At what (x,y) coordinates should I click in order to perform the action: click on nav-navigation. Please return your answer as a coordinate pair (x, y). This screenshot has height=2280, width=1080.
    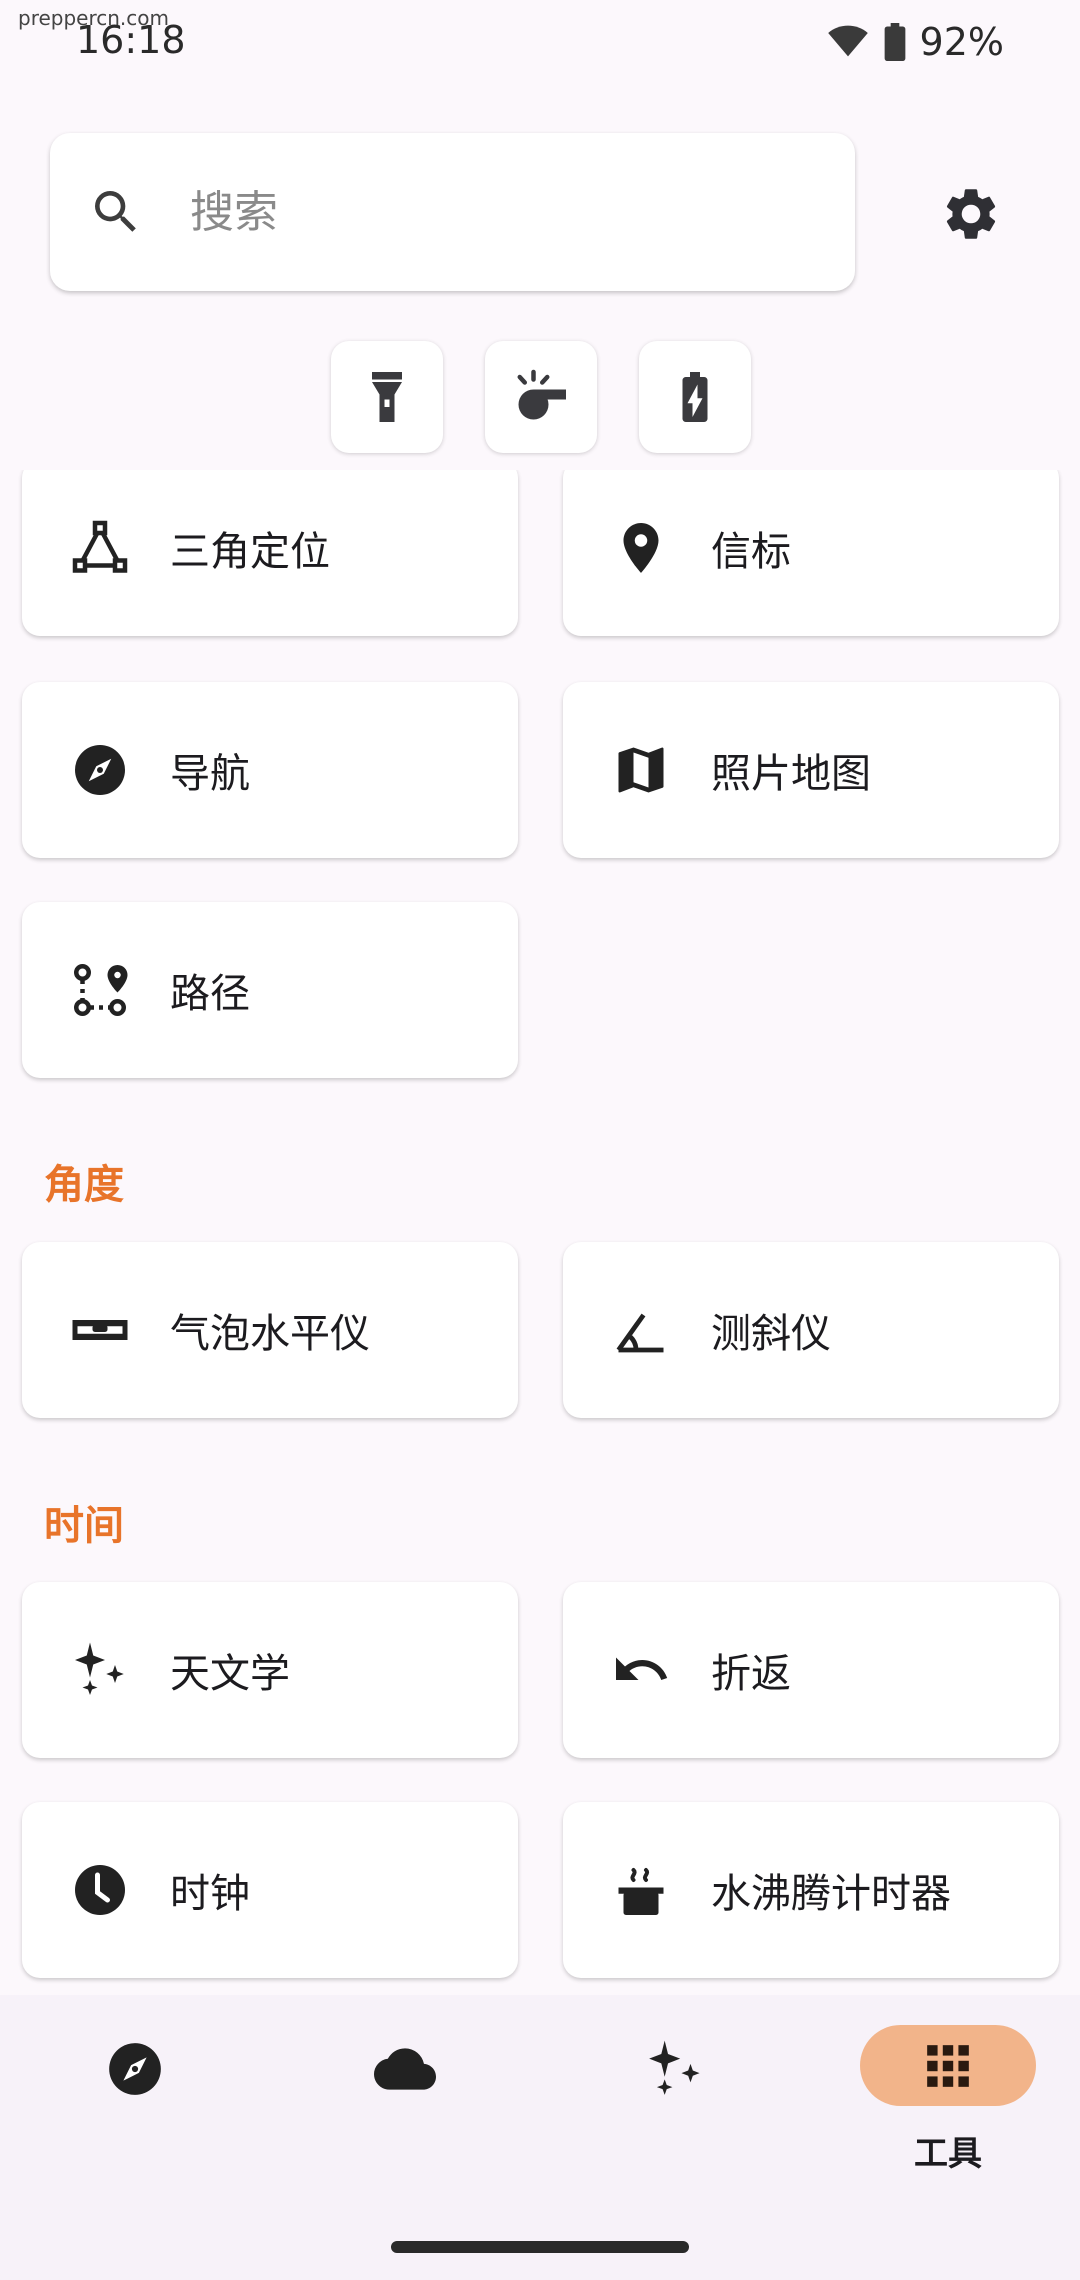
    Looking at the image, I should click on (135, 2100).